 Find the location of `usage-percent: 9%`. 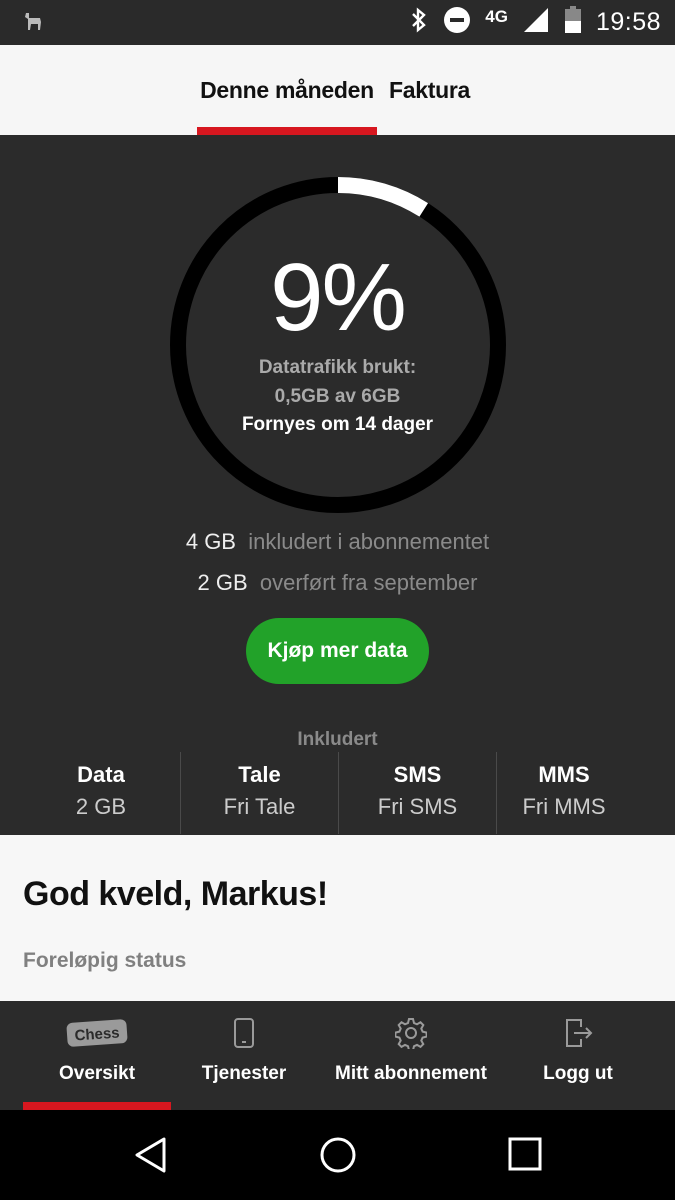

usage-percent: 9% is located at coordinates (338, 297).